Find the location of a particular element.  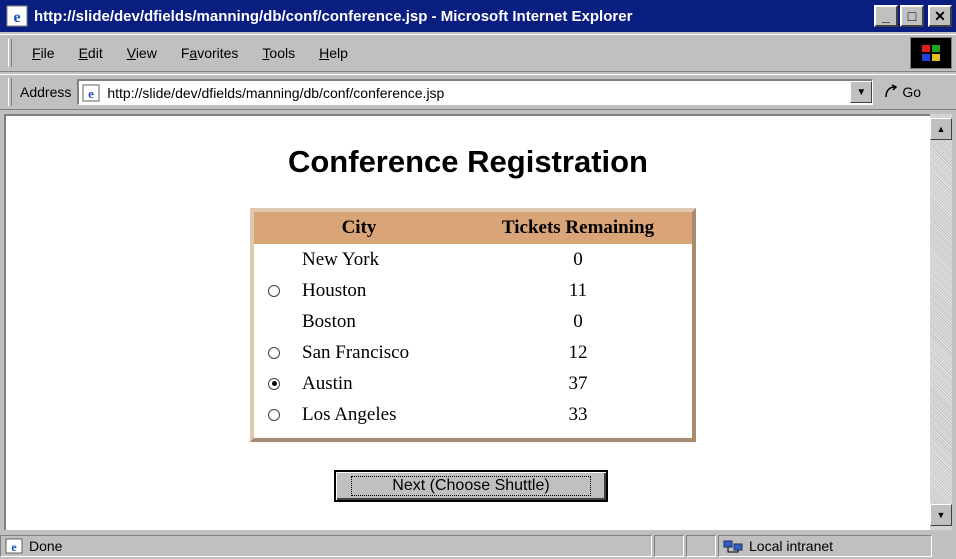

menu-edit: Edit is located at coordinates (91, 53).